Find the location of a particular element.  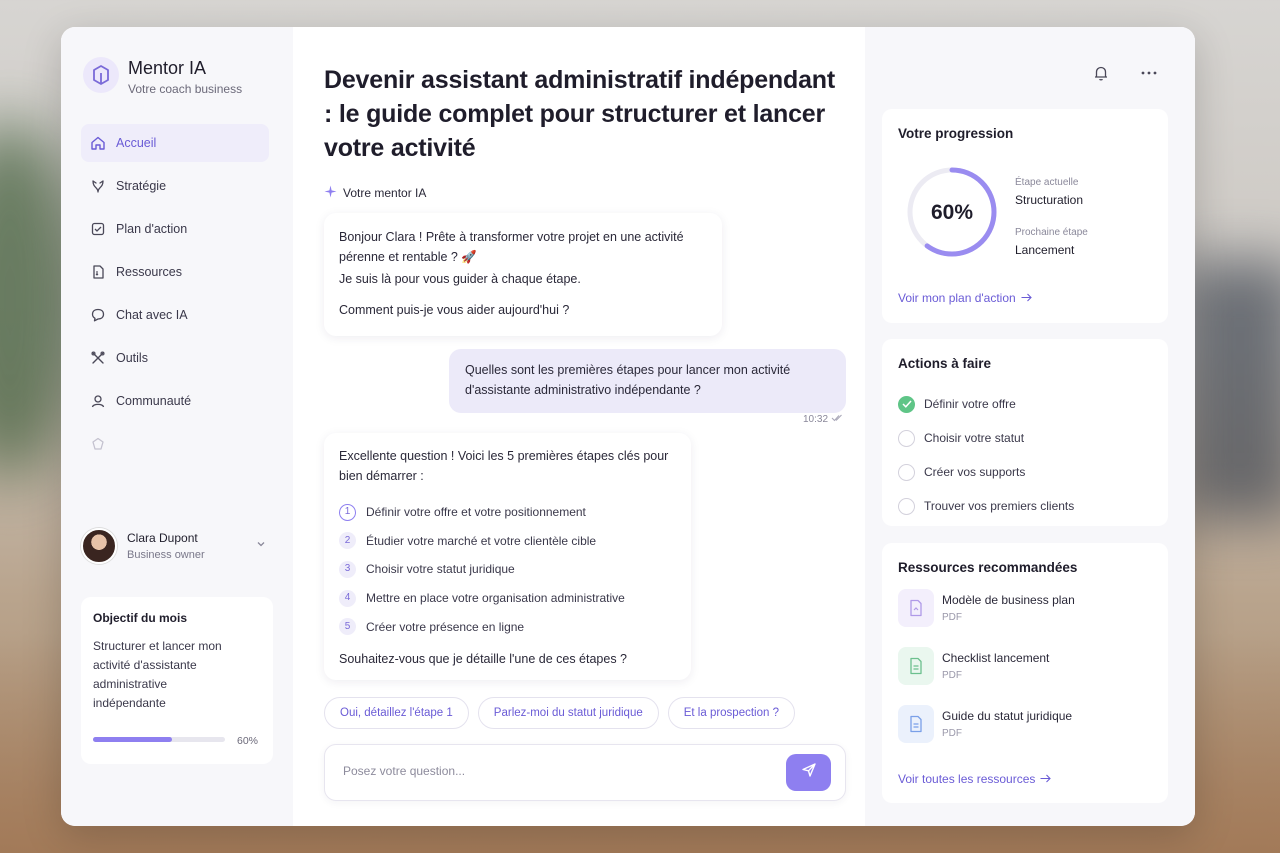

chat-input-box is located at coordinates (585, 772).